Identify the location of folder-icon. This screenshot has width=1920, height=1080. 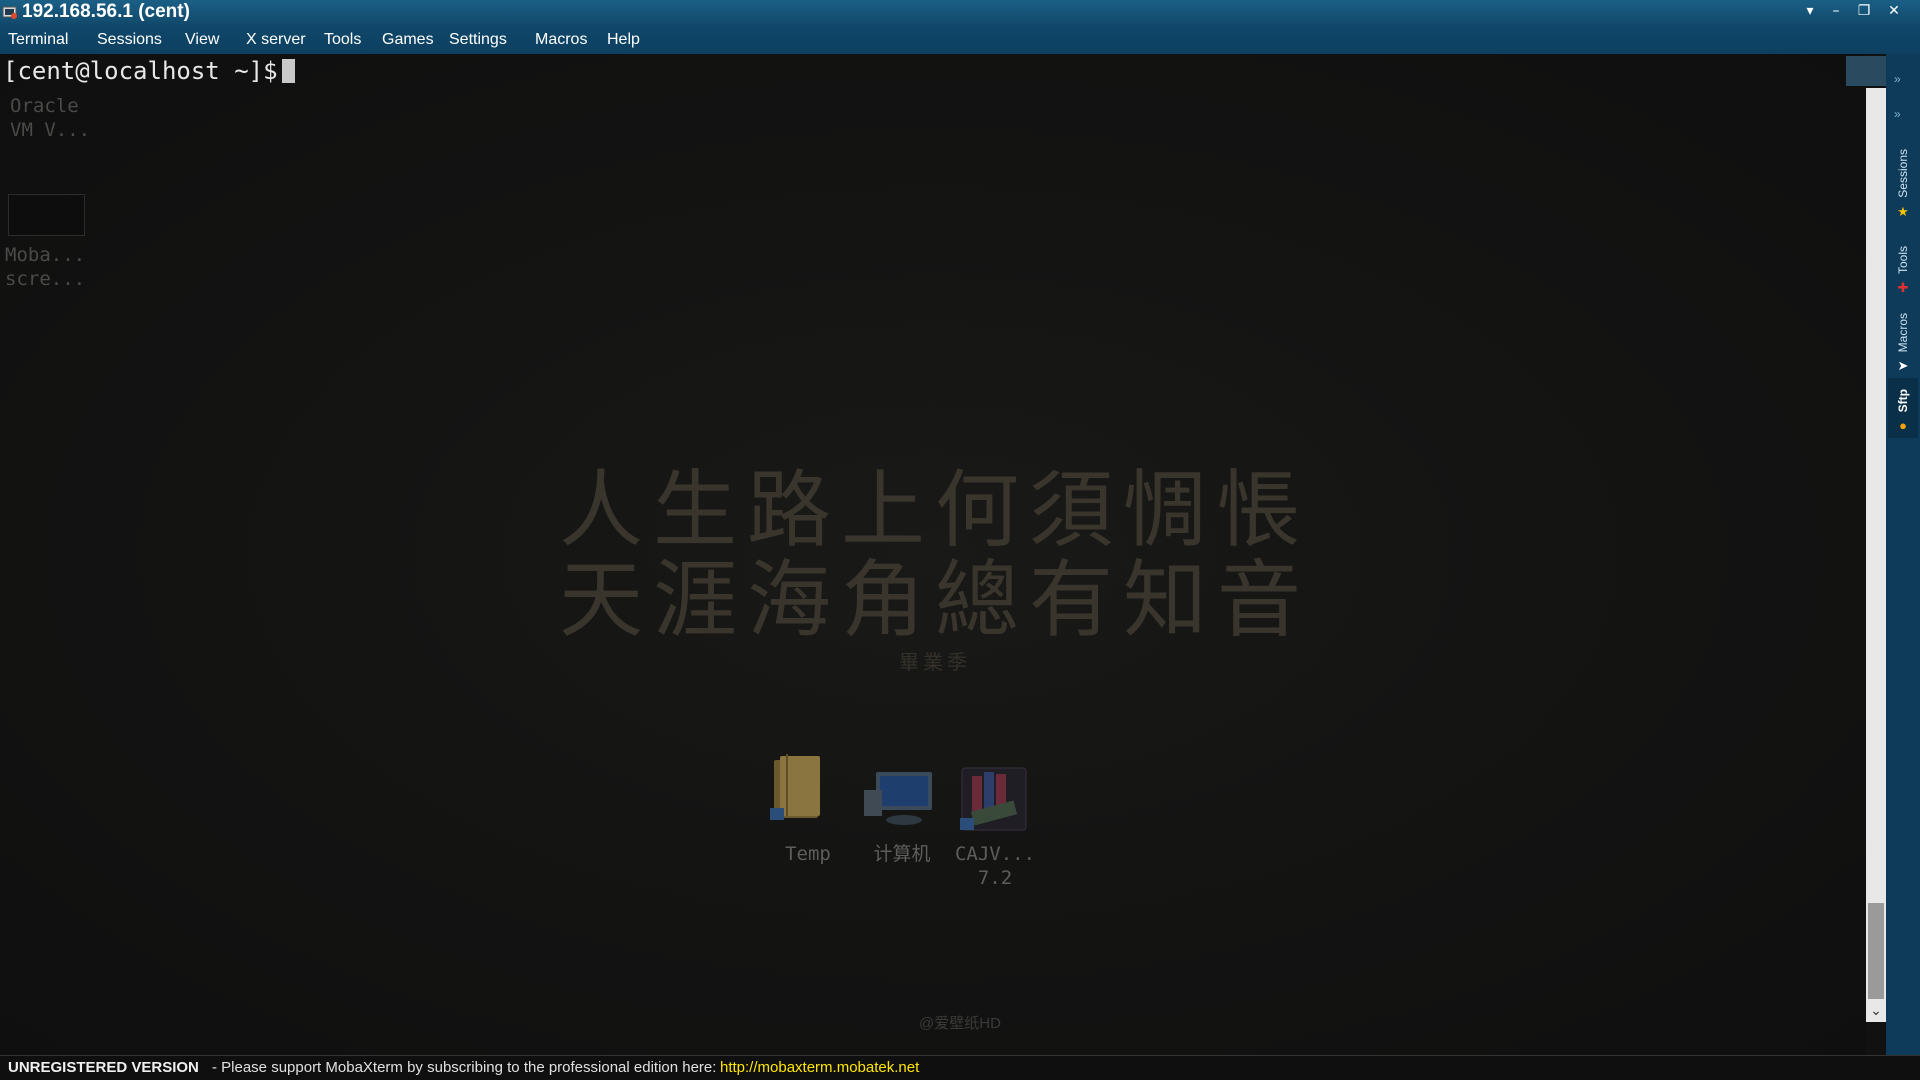
(795, 787).